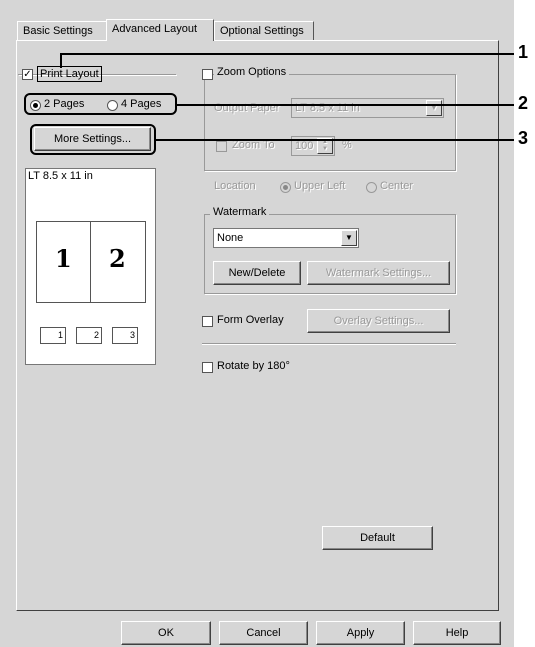 Image resolution: width=535 pixels, height=647 pixels. I want to click on output-paper-select: LT 8.5 x 11 in ▼, so click(367, 108).